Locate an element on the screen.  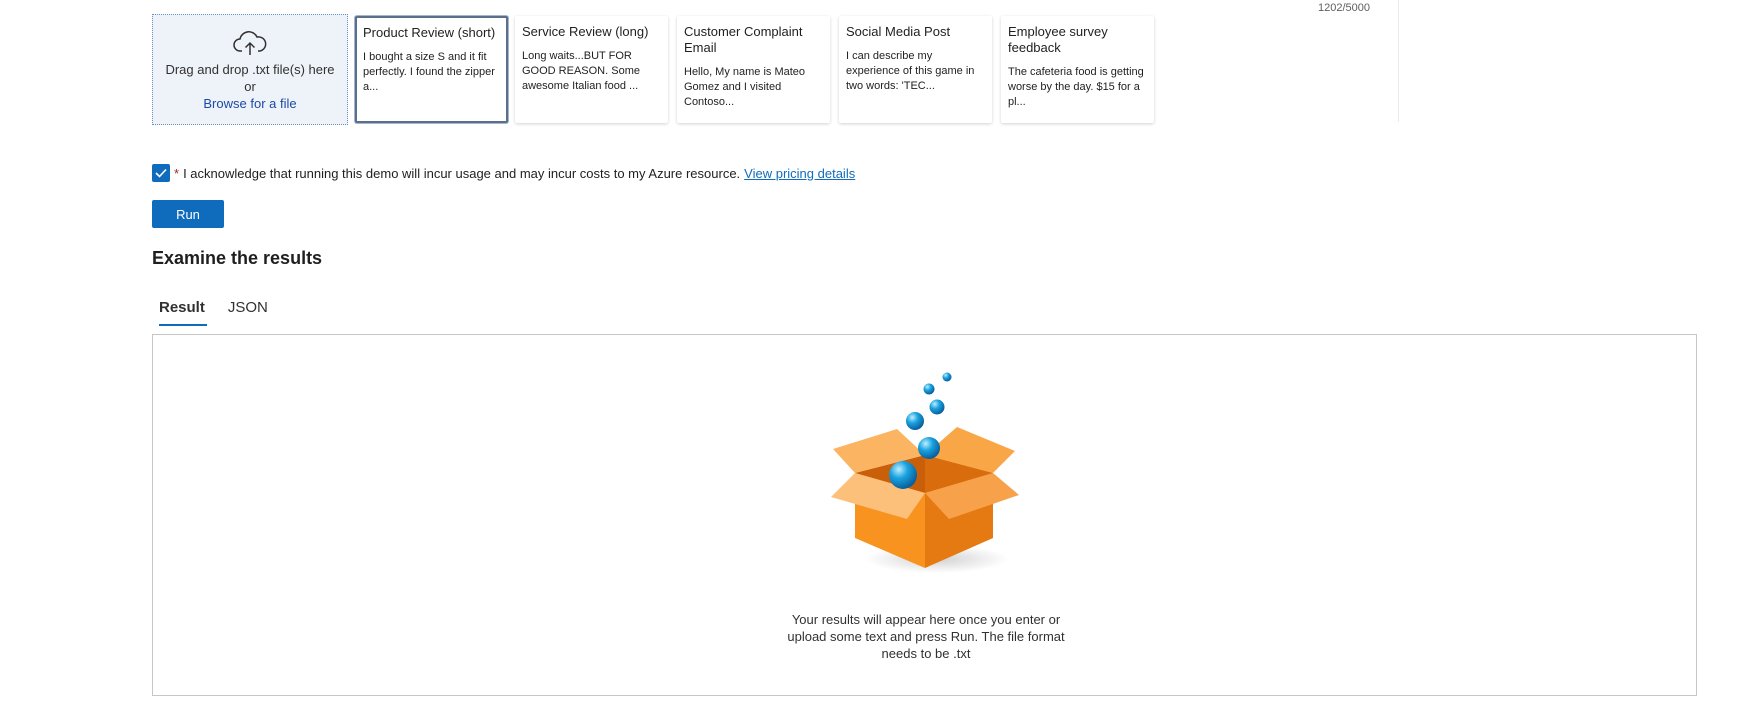
run-button: Run is located at coordinates (188, 214).